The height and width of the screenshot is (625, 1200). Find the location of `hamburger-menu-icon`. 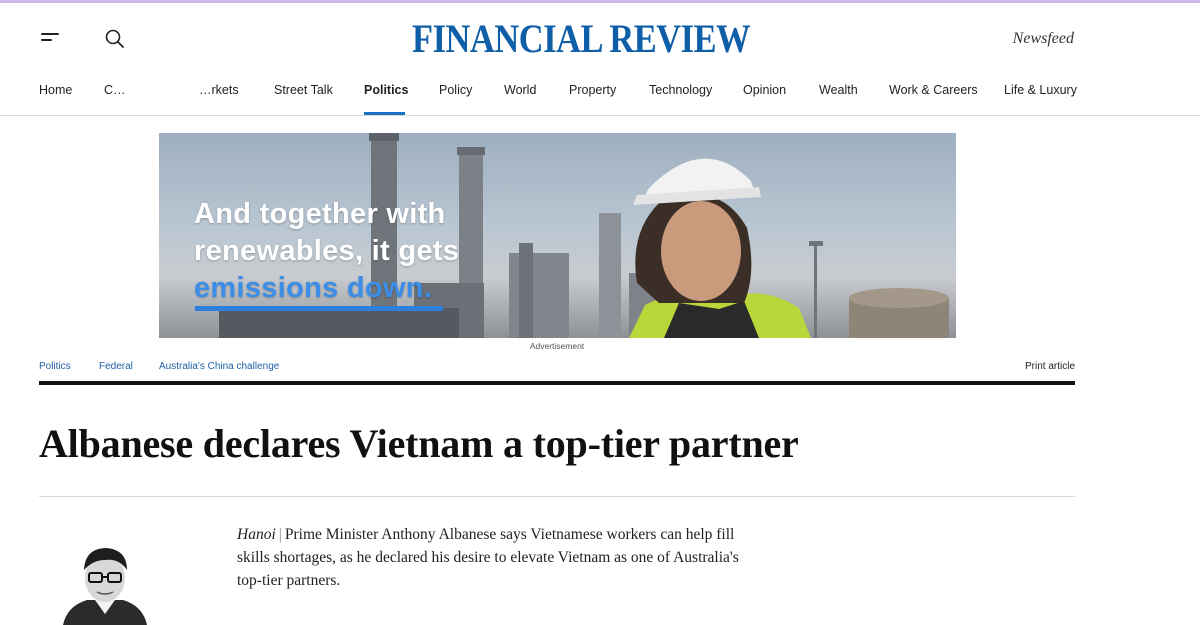

hamburger-menu-icon is located at coordinates (51, 39).